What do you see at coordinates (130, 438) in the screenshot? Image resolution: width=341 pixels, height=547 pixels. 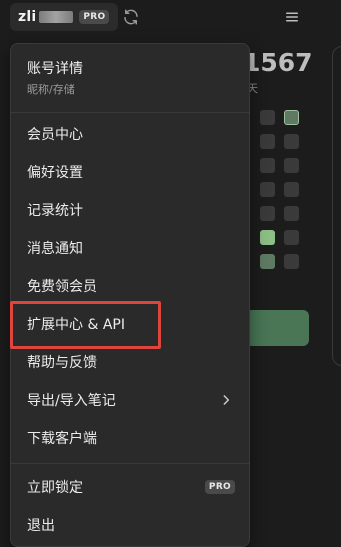 I see `menu-item-download-client: 下载客户端` at bounding box center [130, 438].